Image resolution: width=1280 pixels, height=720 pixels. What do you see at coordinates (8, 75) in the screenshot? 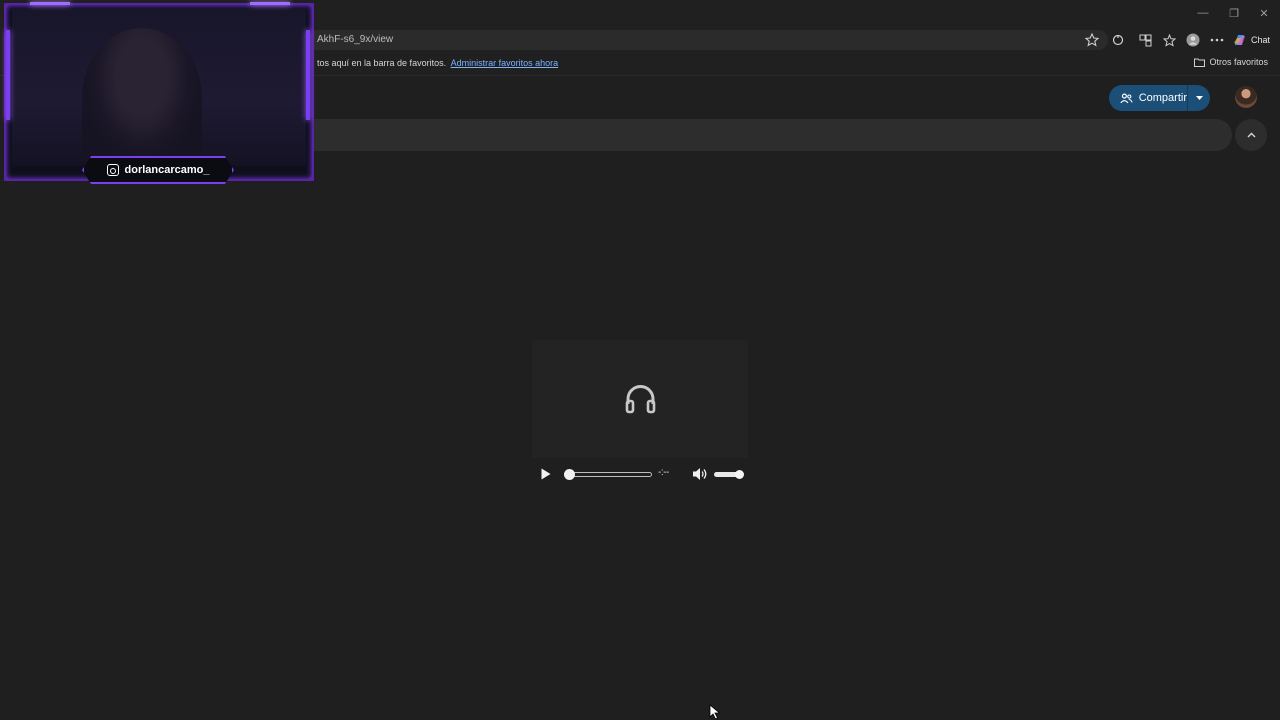
I see `neon-accent-left` at bounding box center [8, 75].